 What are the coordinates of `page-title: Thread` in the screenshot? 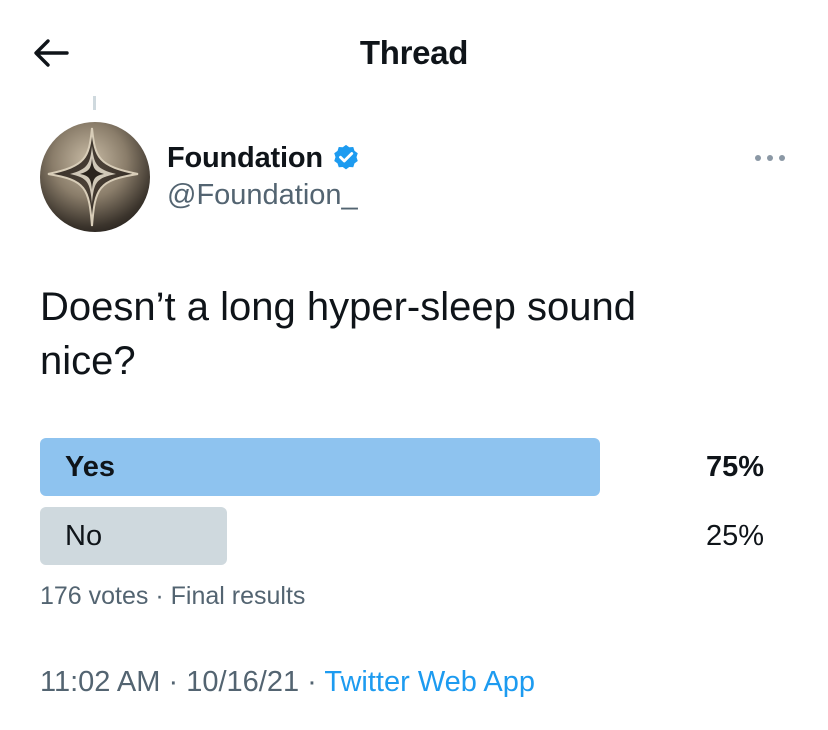 It's located at (414, 52).